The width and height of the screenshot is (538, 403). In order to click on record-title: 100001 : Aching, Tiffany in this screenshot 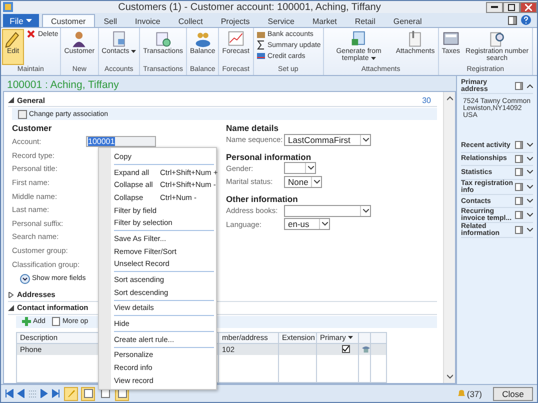, I will do `click(63, 84)`.